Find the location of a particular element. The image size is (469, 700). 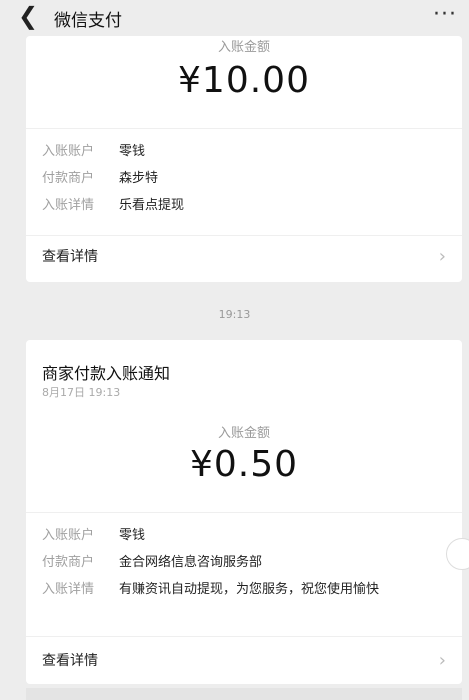

bottom-edge is located at coordinates (244, 694).